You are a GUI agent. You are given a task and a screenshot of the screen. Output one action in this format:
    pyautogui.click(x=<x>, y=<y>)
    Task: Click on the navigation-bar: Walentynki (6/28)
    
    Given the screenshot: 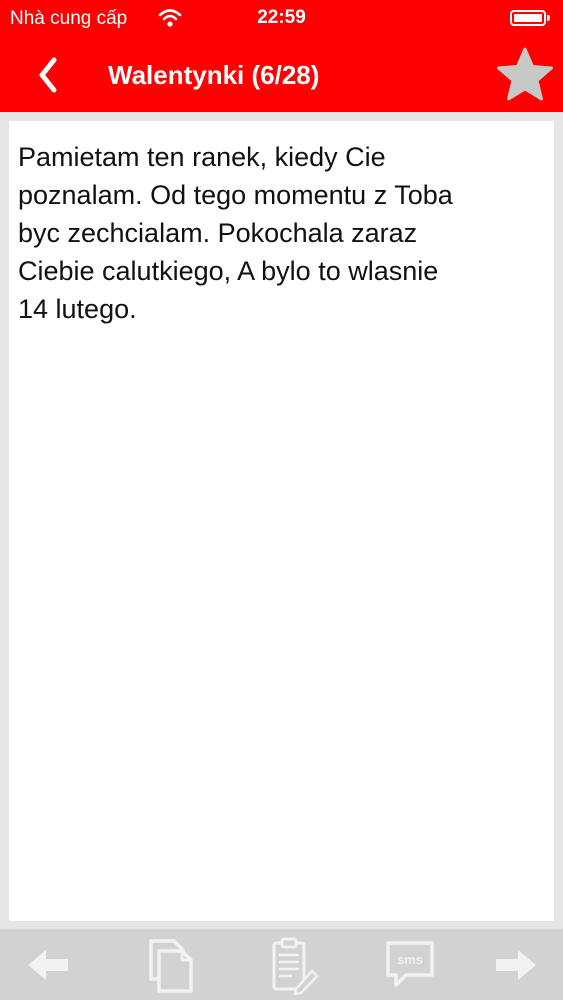 What is the action you would take?
    pyautogui.click(x=281, y=75)
    